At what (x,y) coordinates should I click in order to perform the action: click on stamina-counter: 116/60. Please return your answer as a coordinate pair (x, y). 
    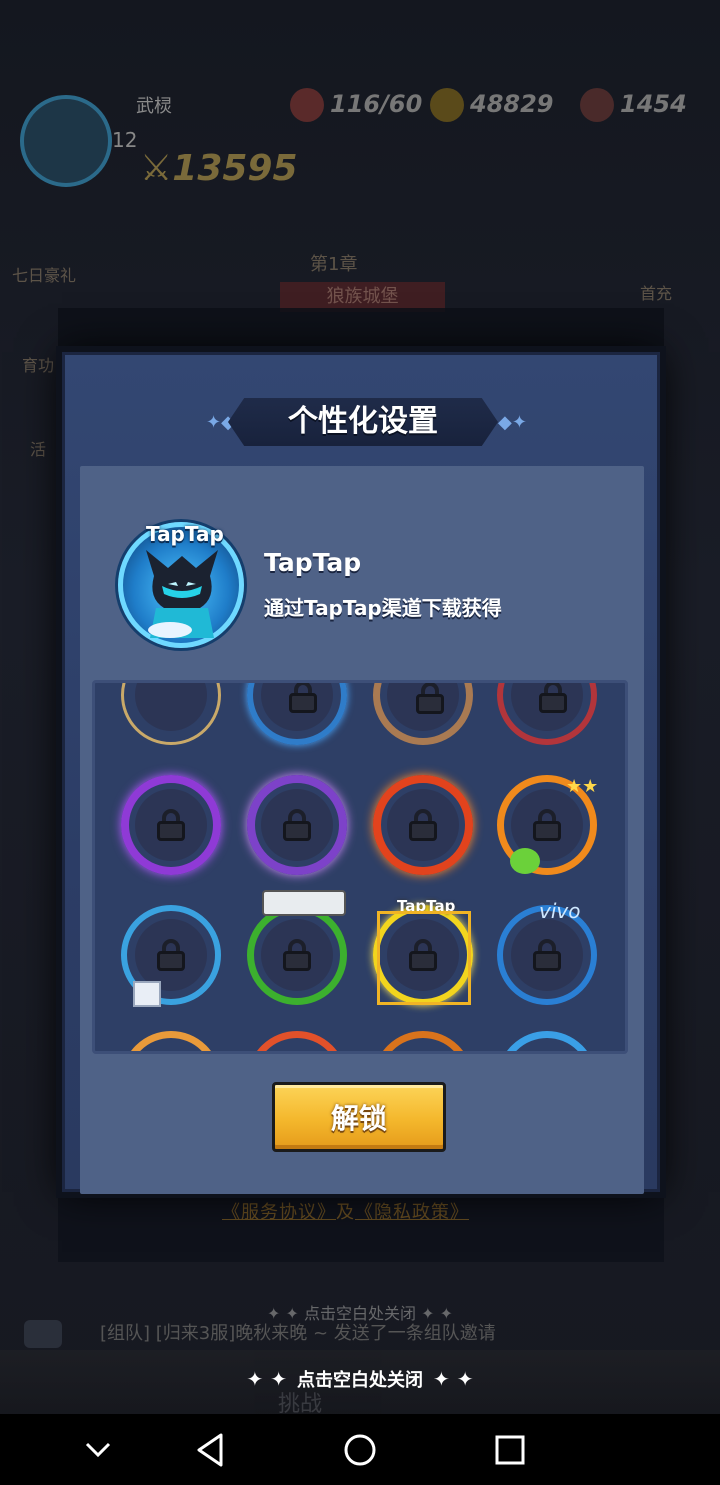
    Looking at the image, I should click on (356, 105).